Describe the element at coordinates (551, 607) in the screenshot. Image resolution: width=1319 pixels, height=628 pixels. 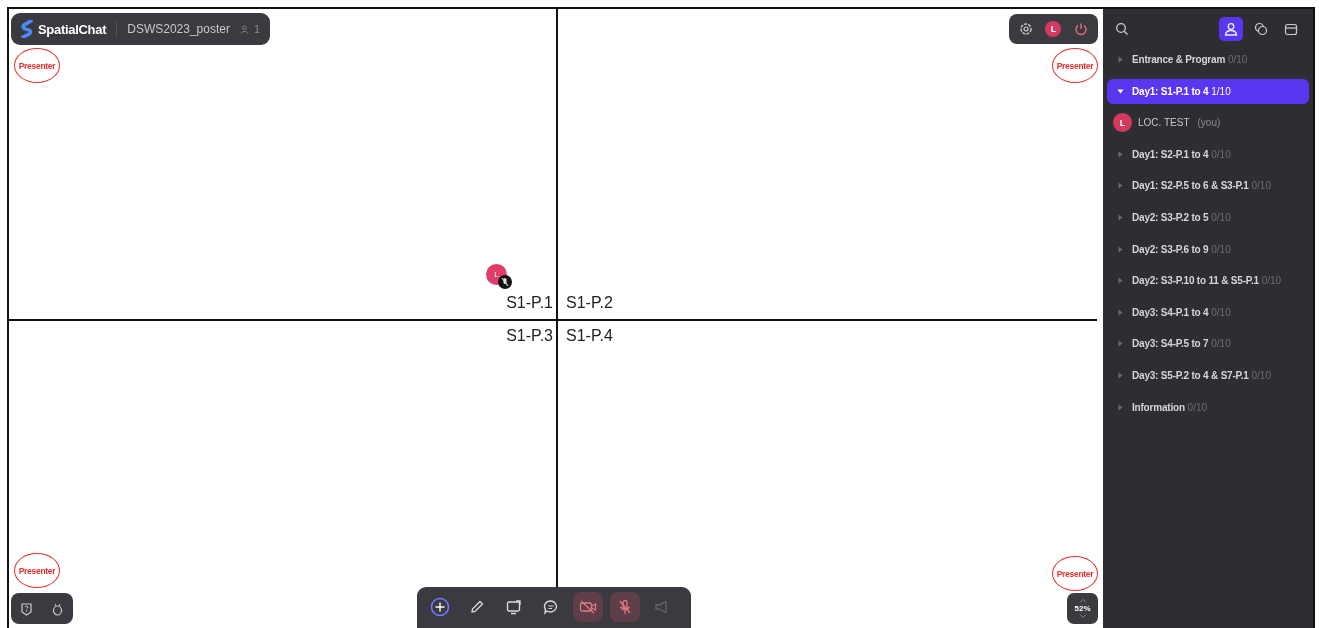
I see `chat-icon` at that location.